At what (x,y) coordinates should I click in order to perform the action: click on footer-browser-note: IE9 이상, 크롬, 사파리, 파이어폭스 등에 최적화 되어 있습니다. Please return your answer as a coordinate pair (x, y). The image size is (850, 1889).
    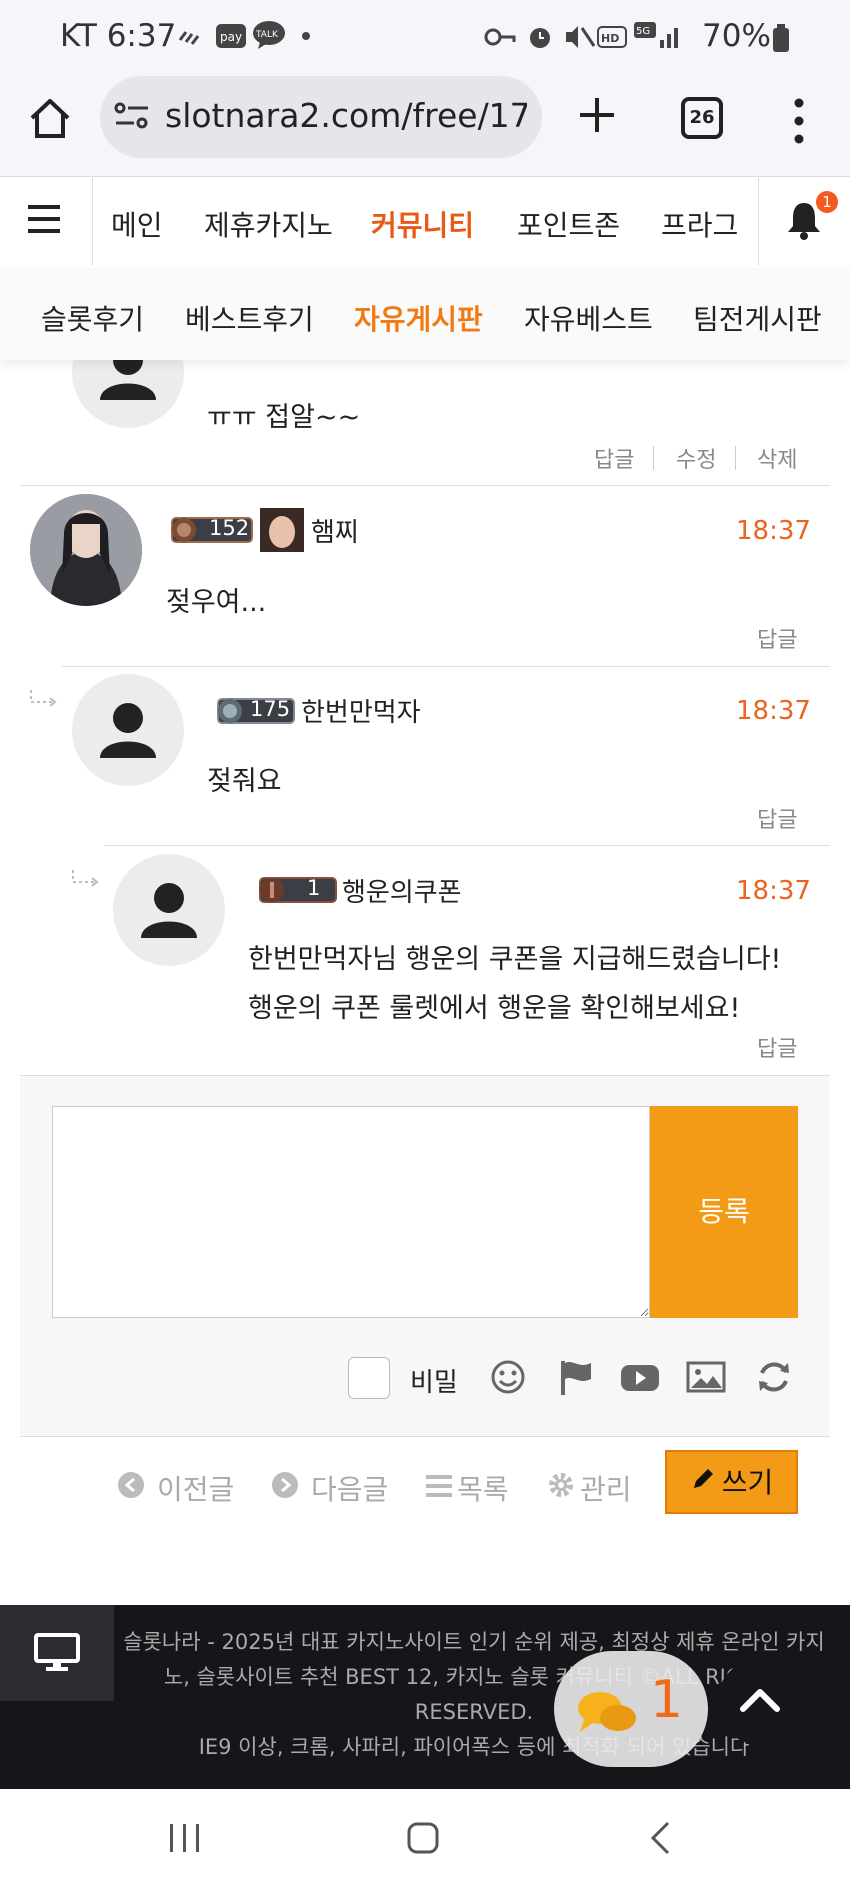
    Looking at the image, I should click on (474, 1747).